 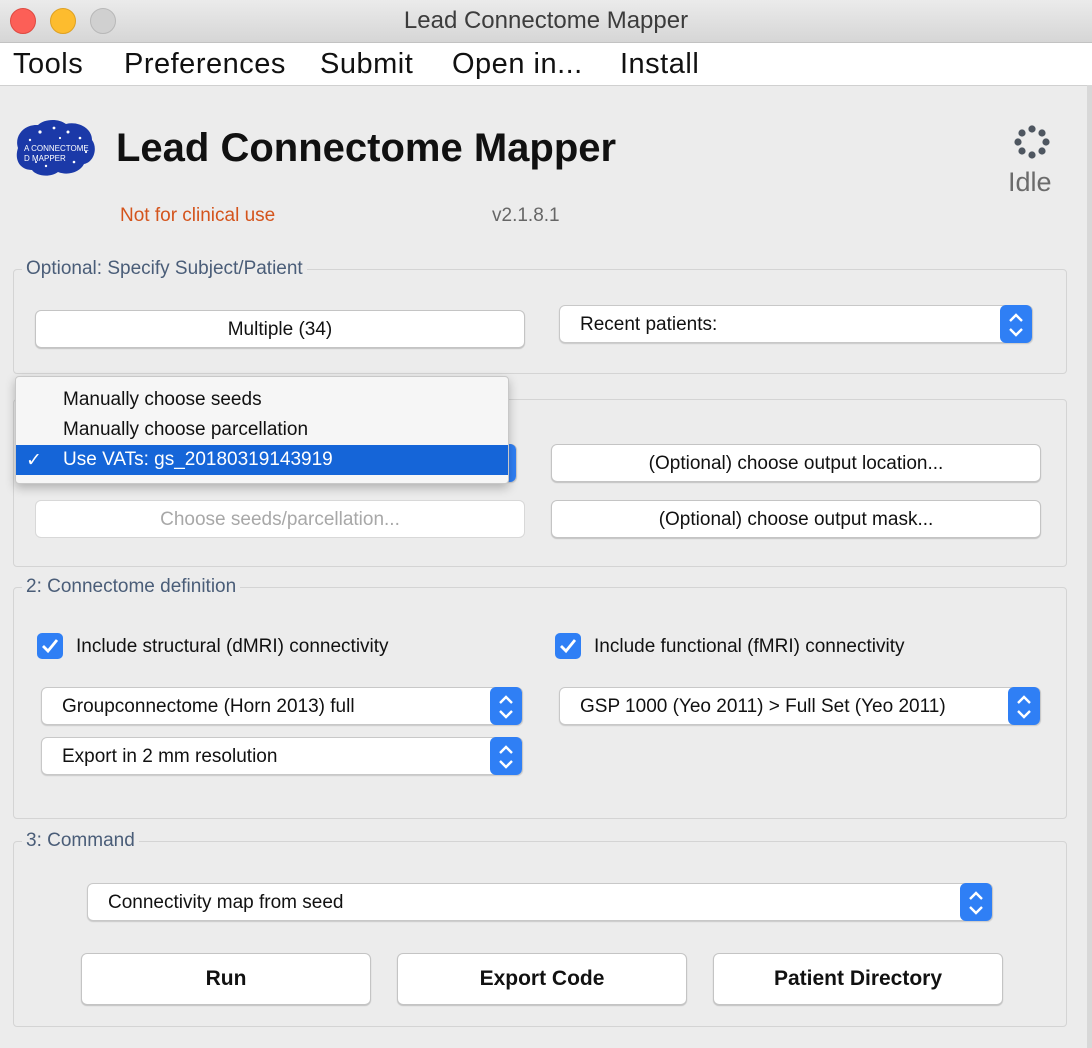 I want to click on logo-text-top: A CONNECTOME, so click(x=56, y=148).